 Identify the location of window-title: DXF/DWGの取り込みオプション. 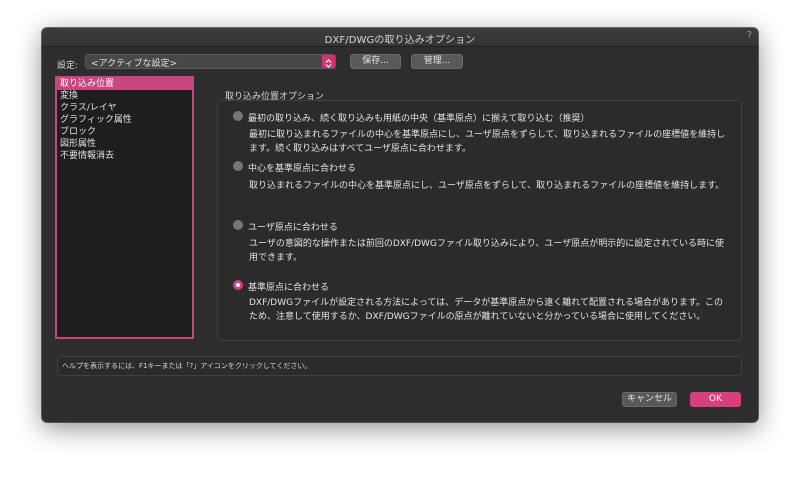
(400, 40).